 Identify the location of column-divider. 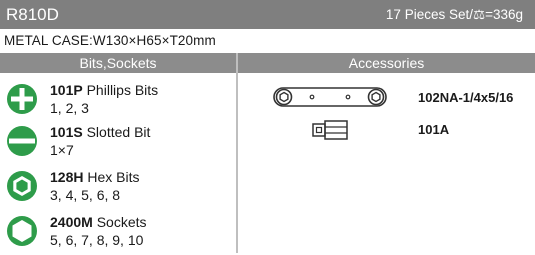
(237, 153).